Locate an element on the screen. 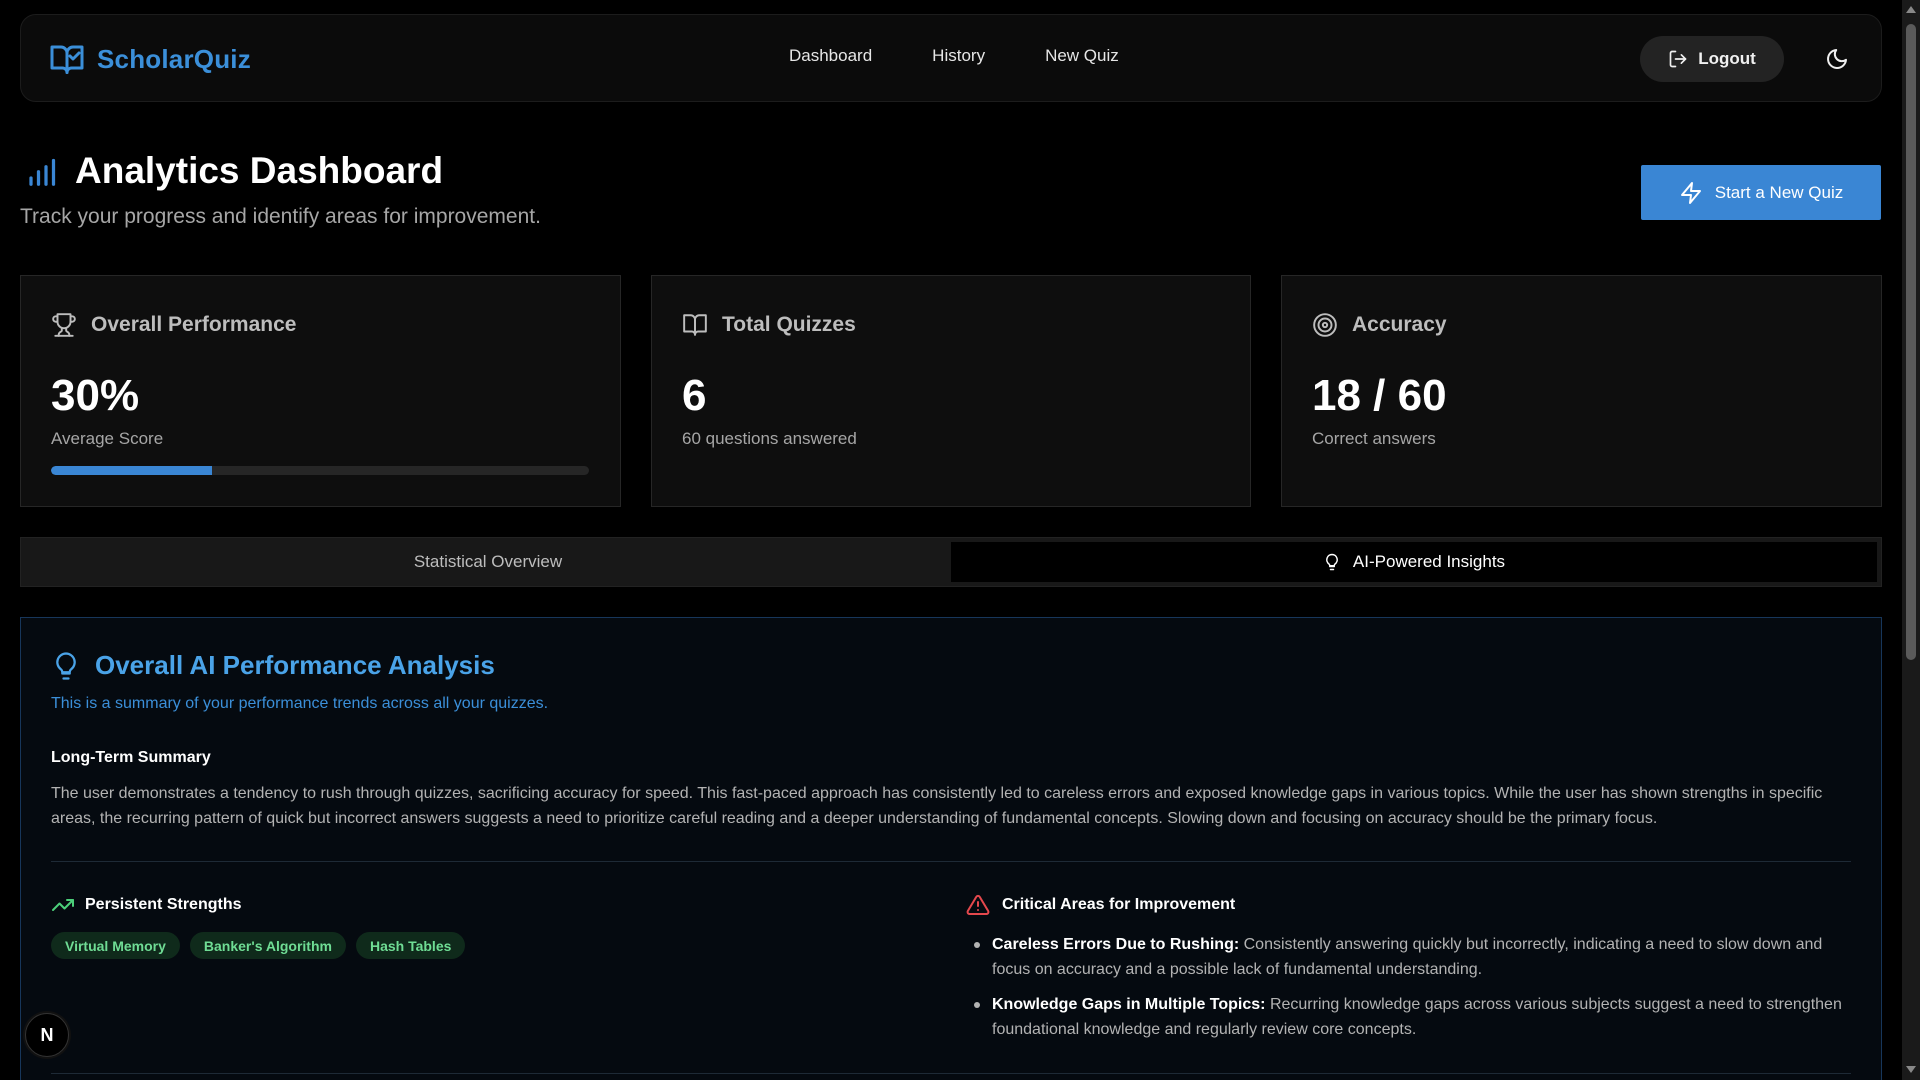  nextjs-dev-badge: N is located at coordinates (47, 1035).